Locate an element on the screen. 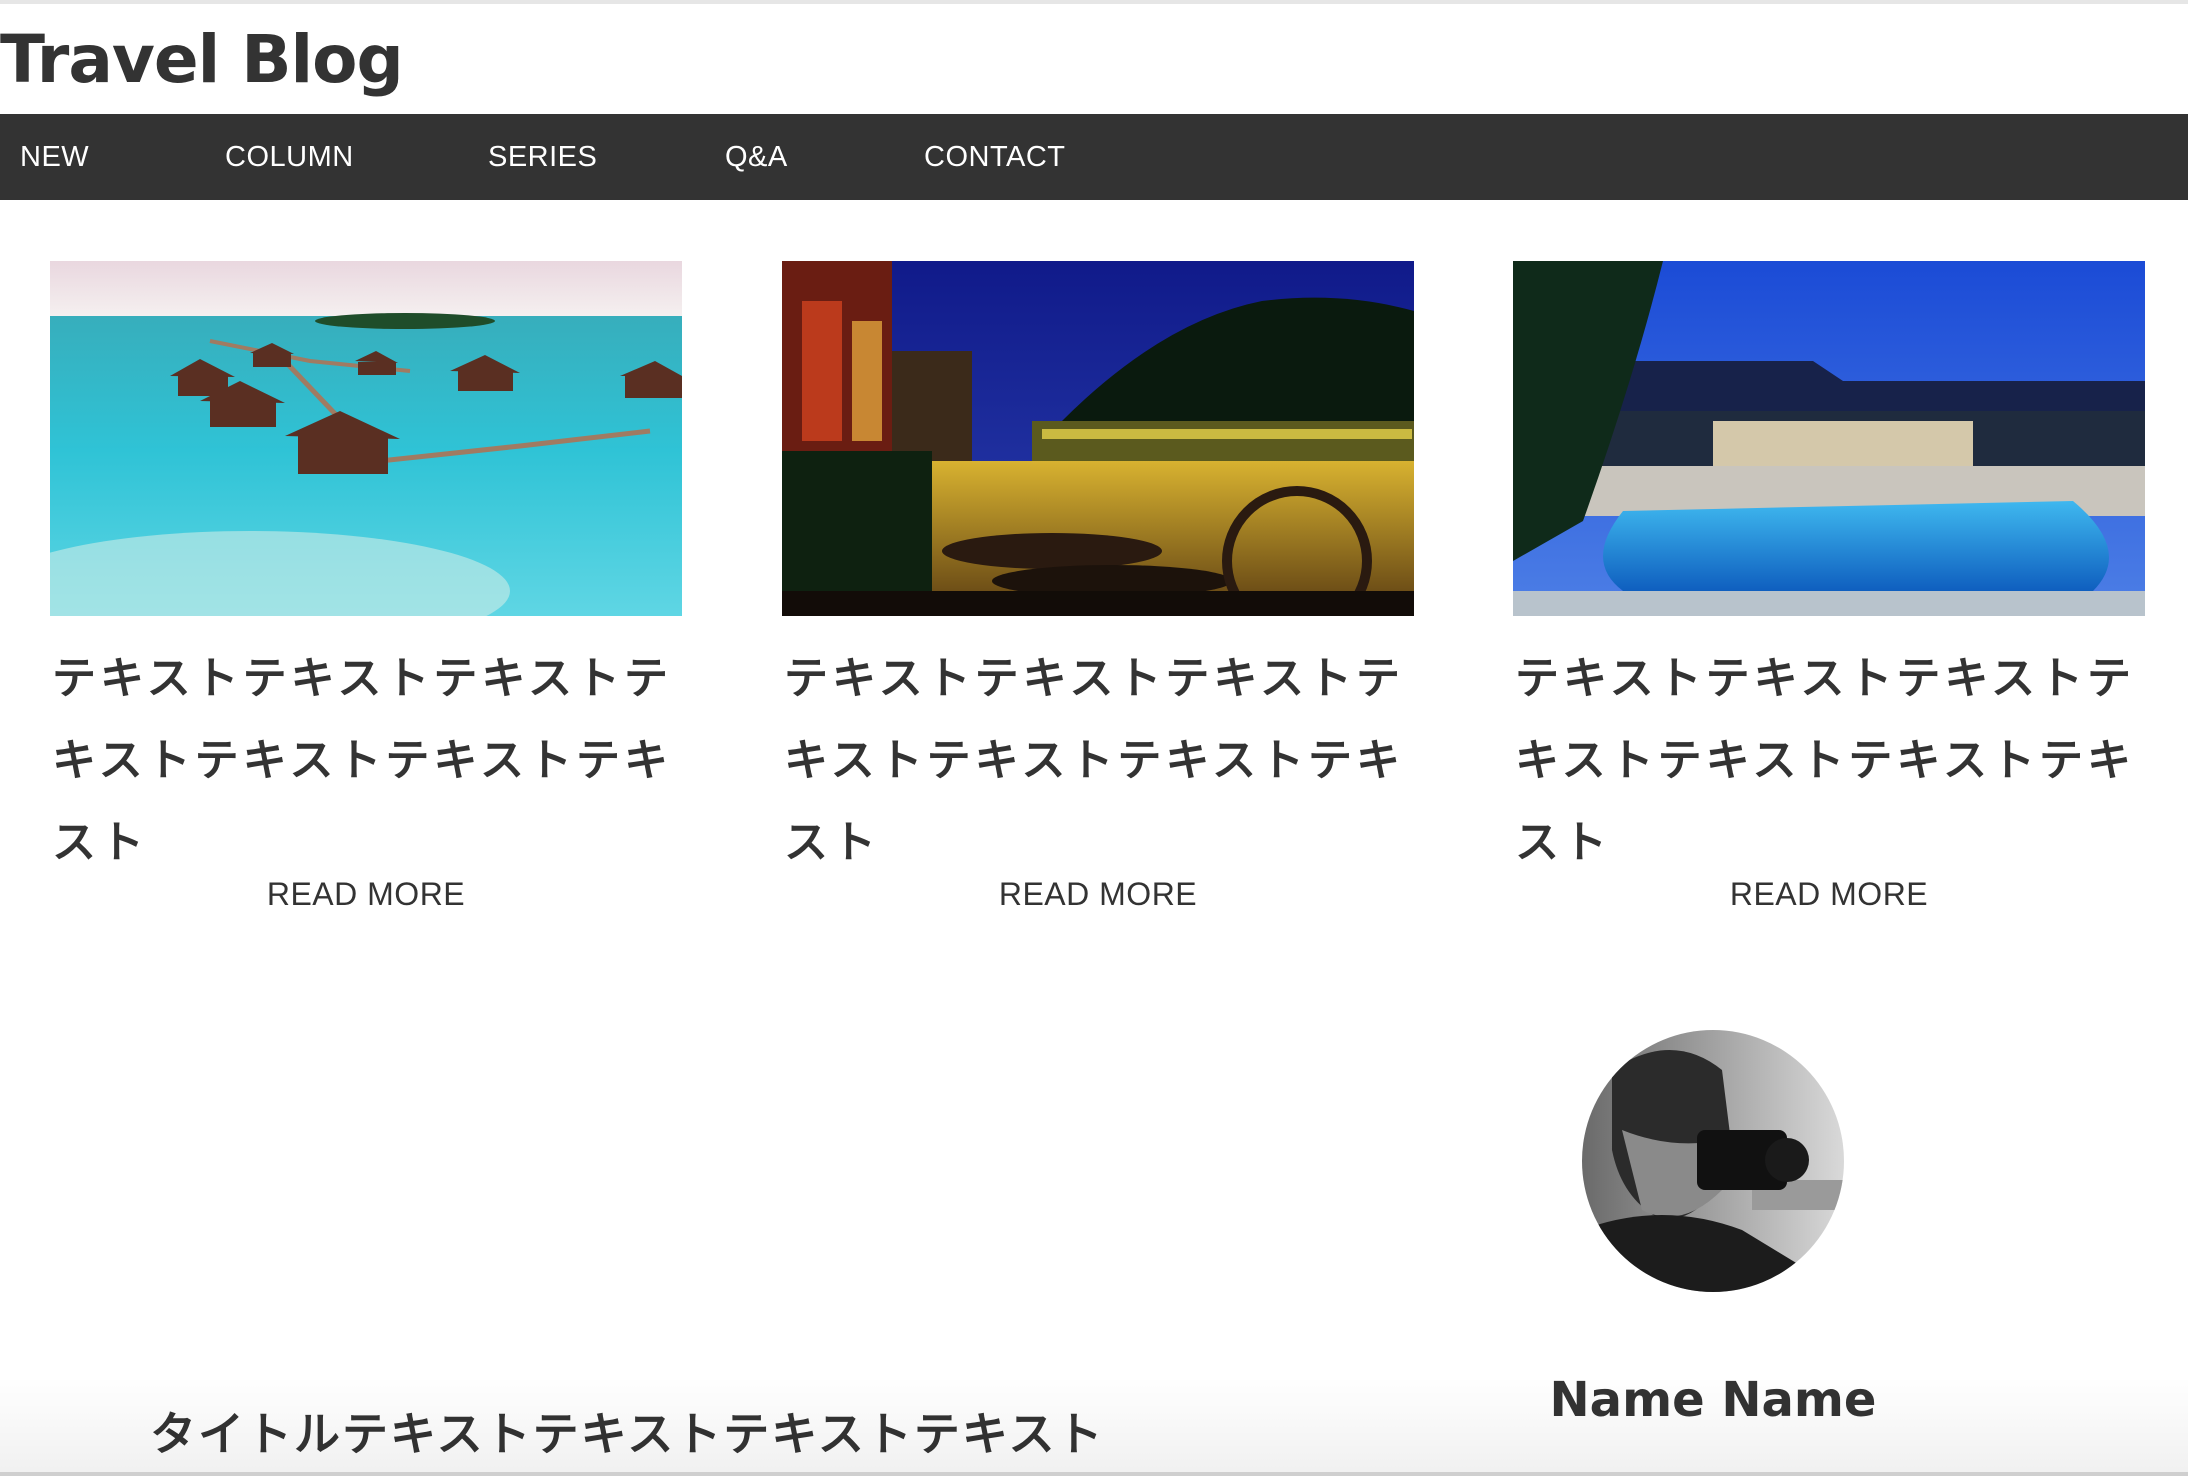 The width and height of the screenshot is (2188, 1476). nav-item-new: NEW is located at coordinates (54, 157).